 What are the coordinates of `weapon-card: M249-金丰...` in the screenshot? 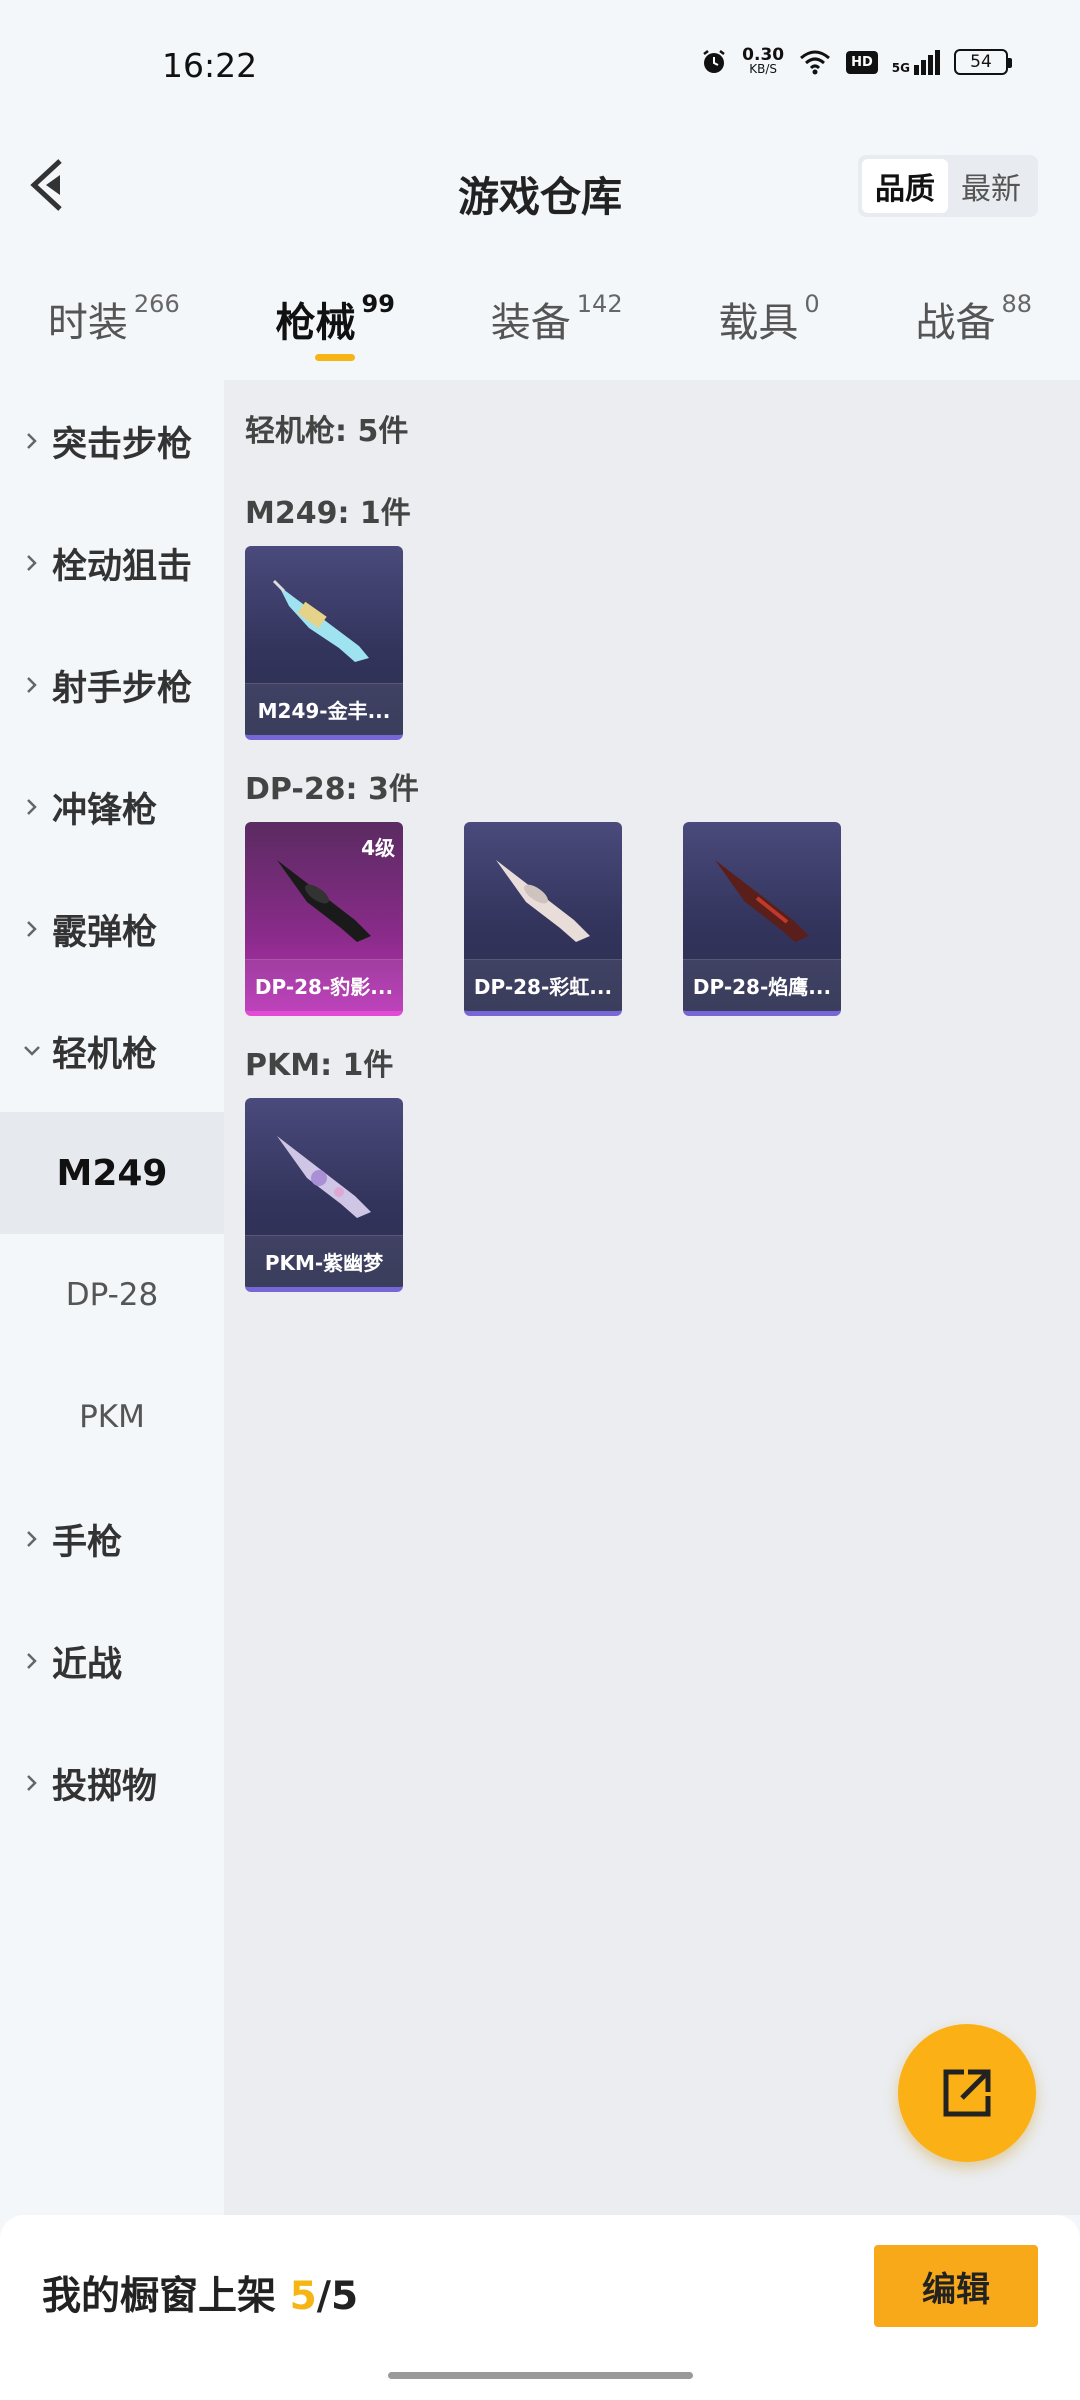 It's located at (324, 643).